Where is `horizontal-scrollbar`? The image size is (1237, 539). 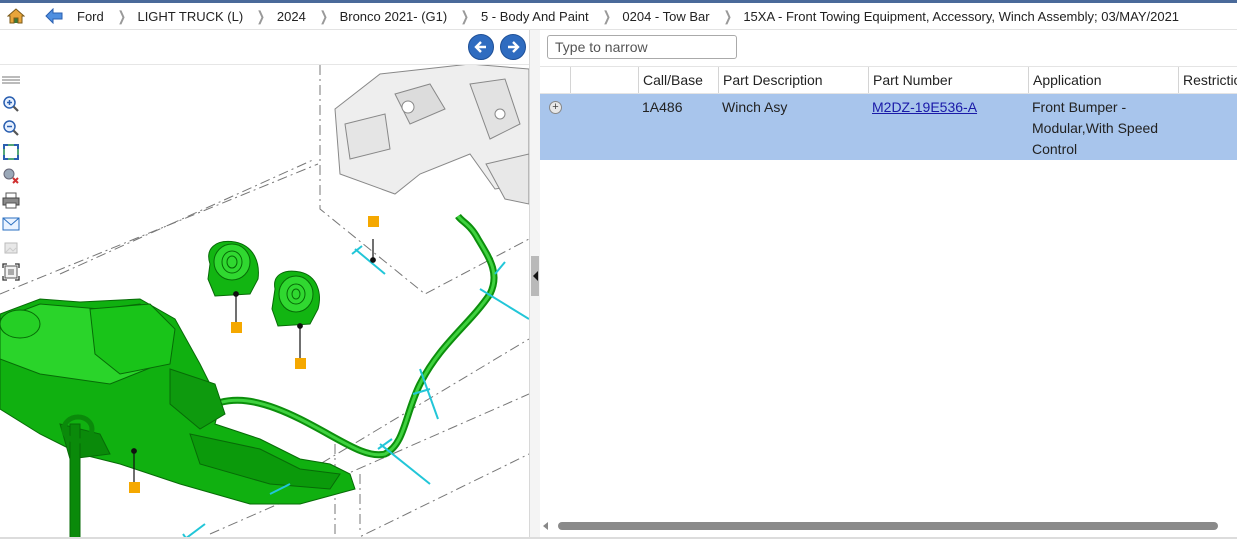
horizontal-scrollbar is located at coordinates (888, 526).